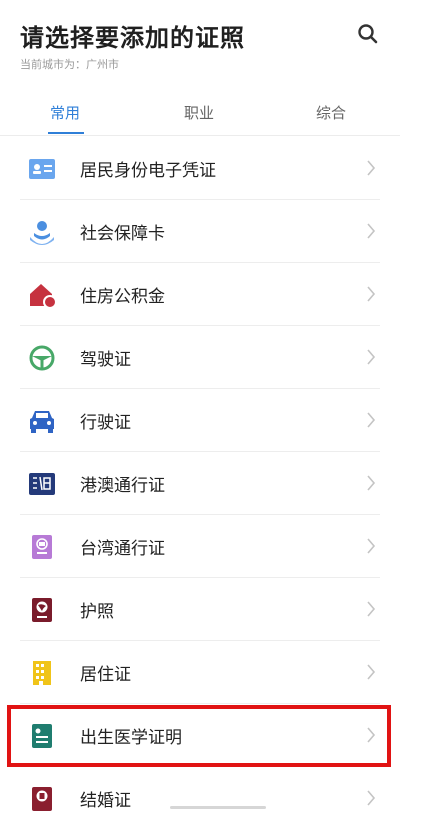  What do you see at coordinates (42, 295) in the screenshot?
I see `house-icon` at bounding box center [42, 295].